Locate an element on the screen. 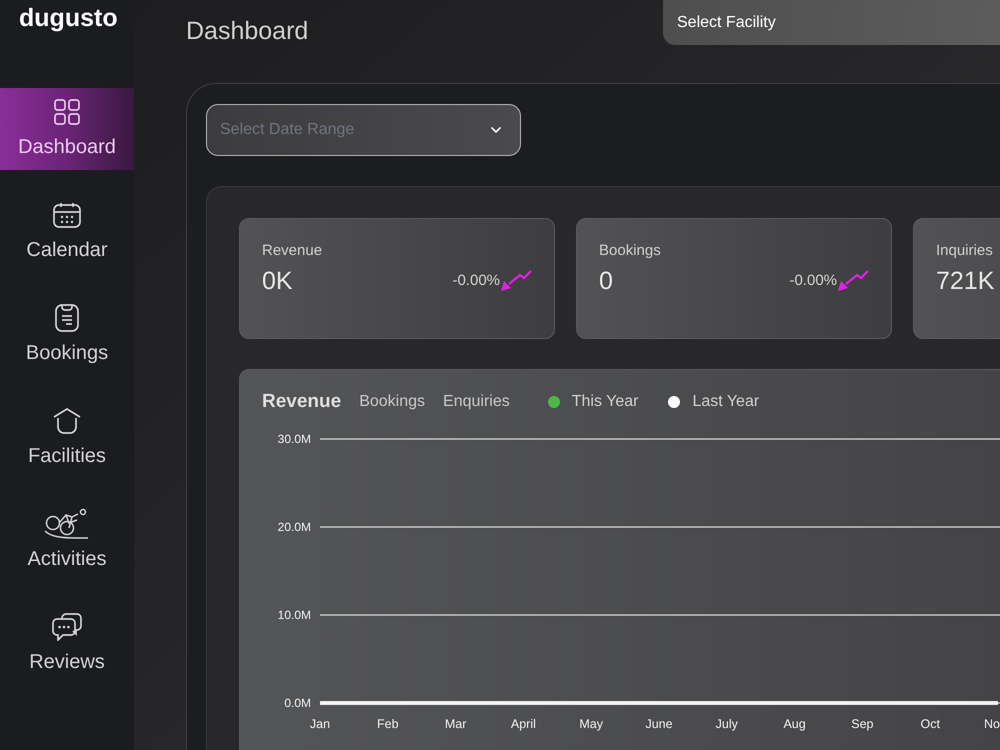  x-axis-label: Oct is located at coordinates (930, 724).